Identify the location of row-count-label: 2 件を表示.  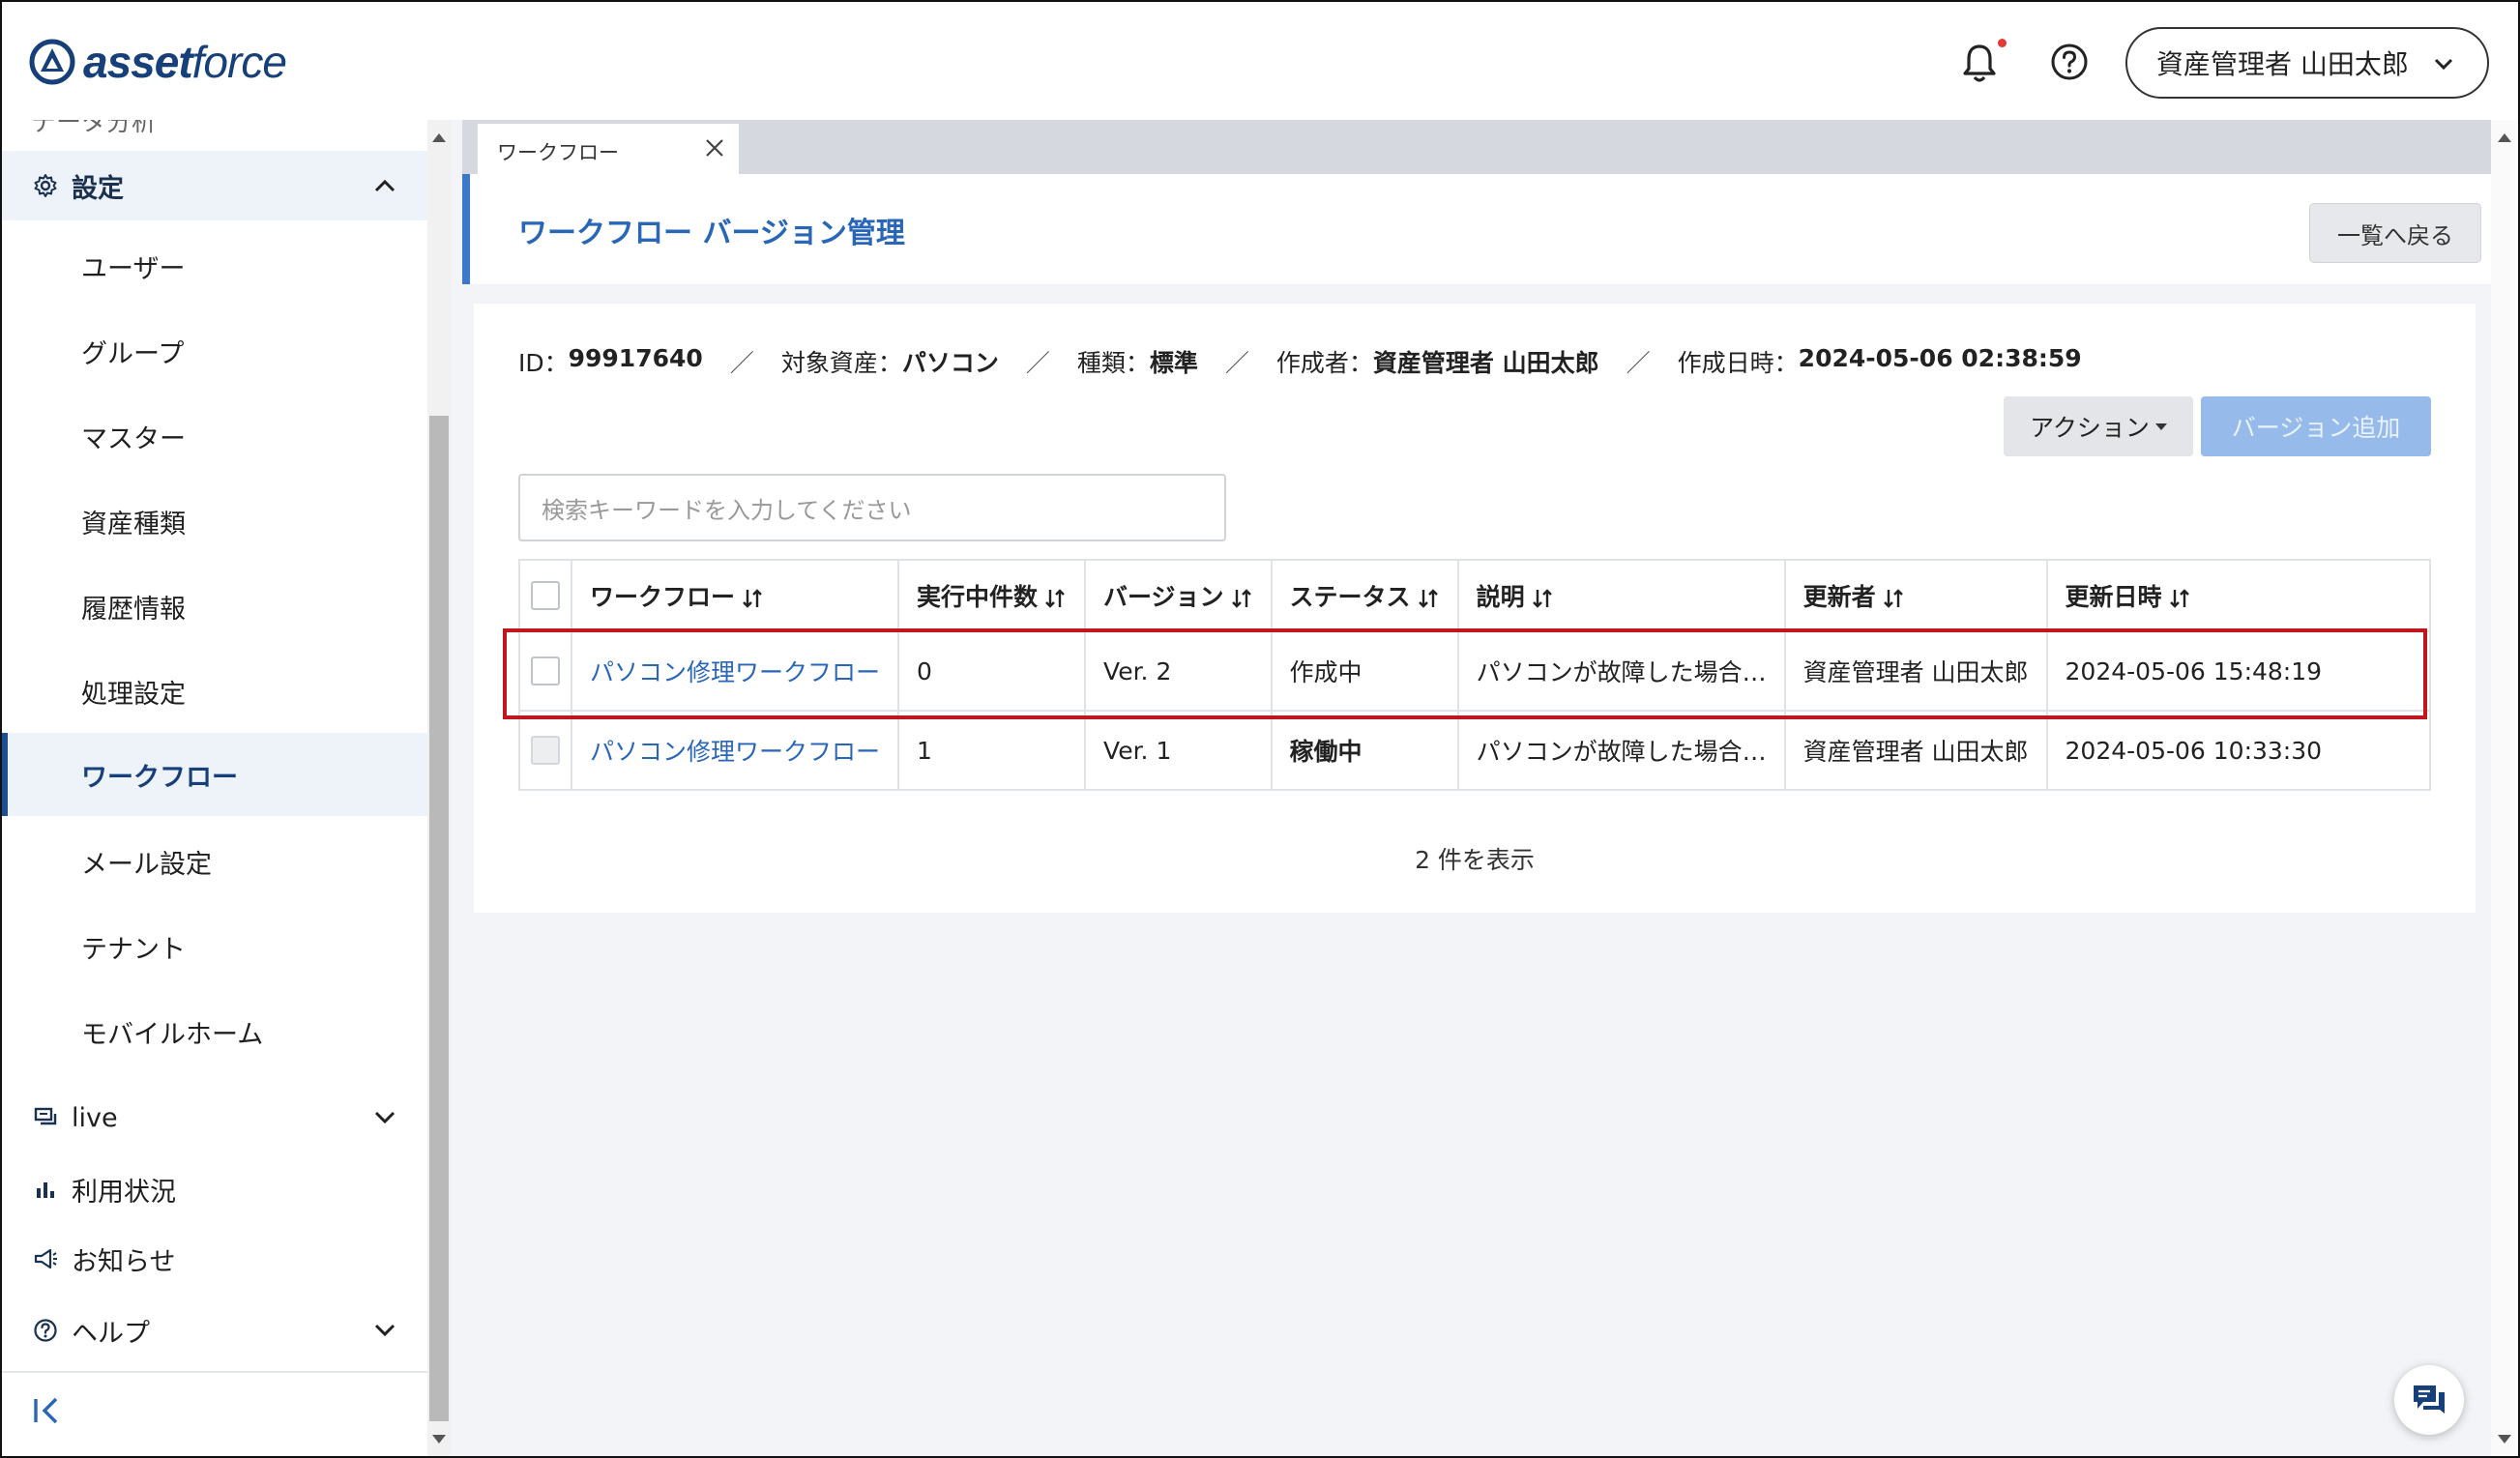
(1475, 860).